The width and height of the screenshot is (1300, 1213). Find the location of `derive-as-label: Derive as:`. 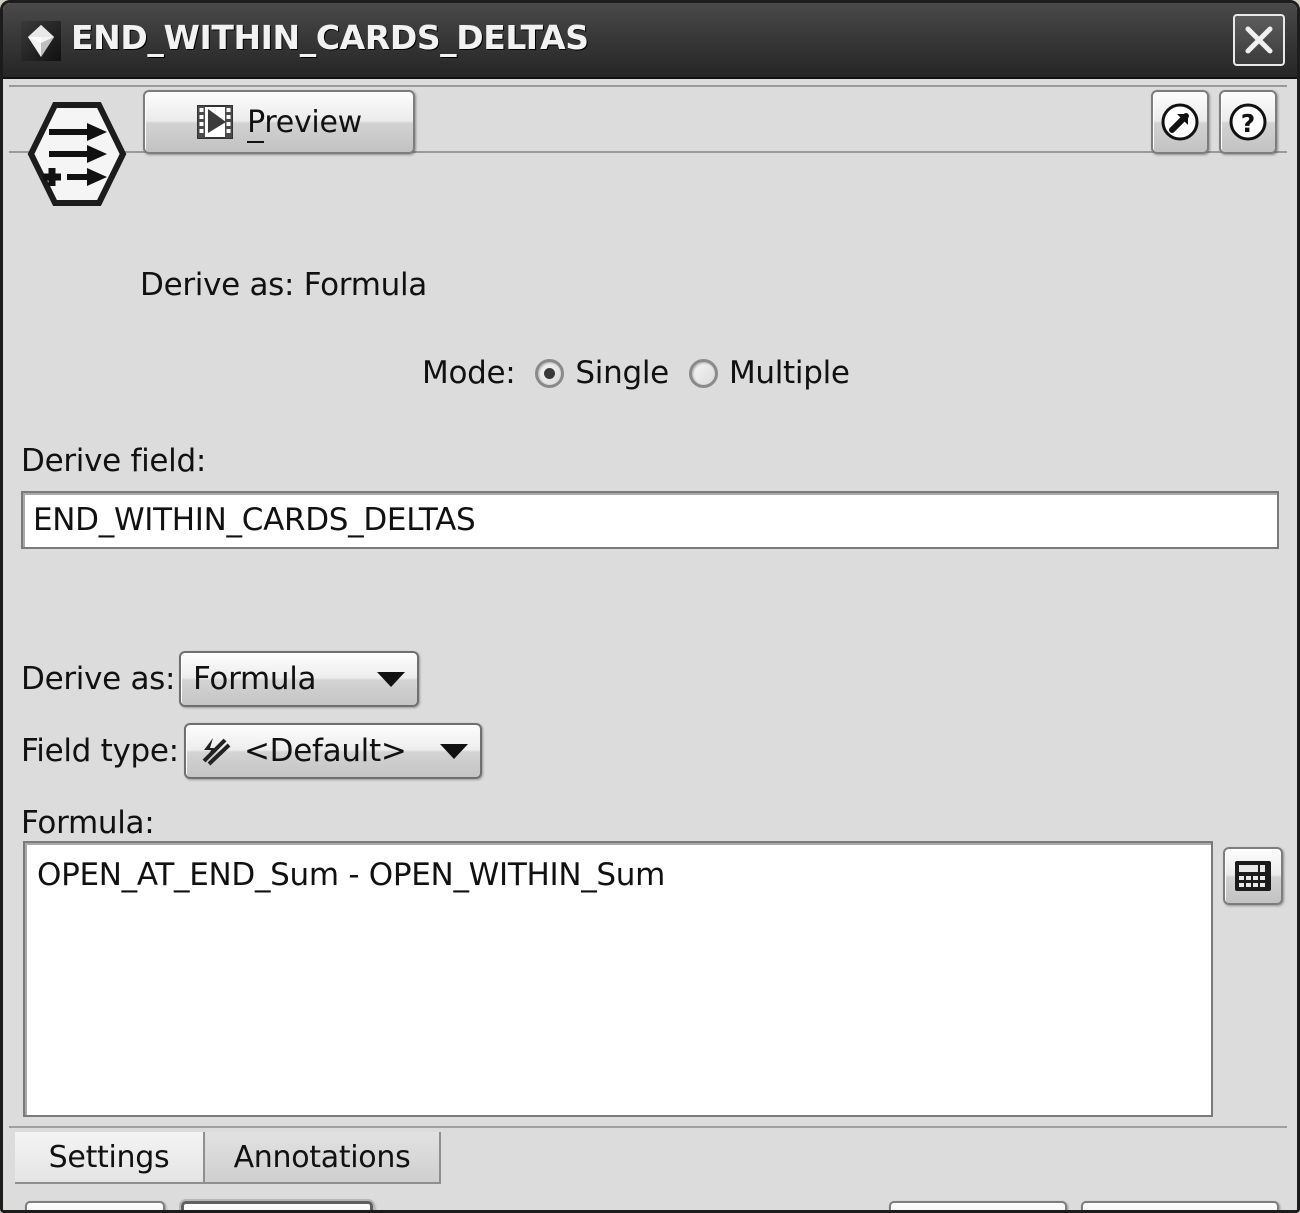

derive-as-label: Derive as: is located at coordinates (98, 679).